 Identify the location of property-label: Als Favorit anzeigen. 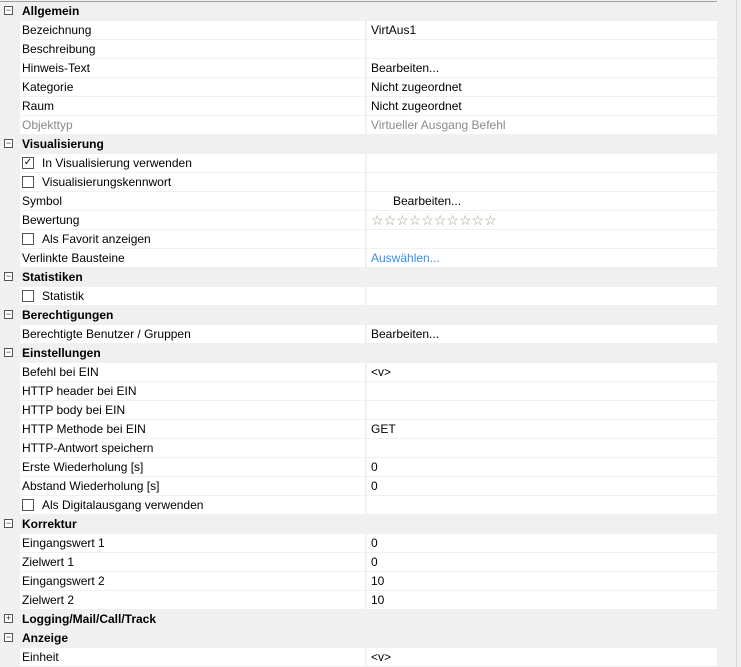
(96, 239).